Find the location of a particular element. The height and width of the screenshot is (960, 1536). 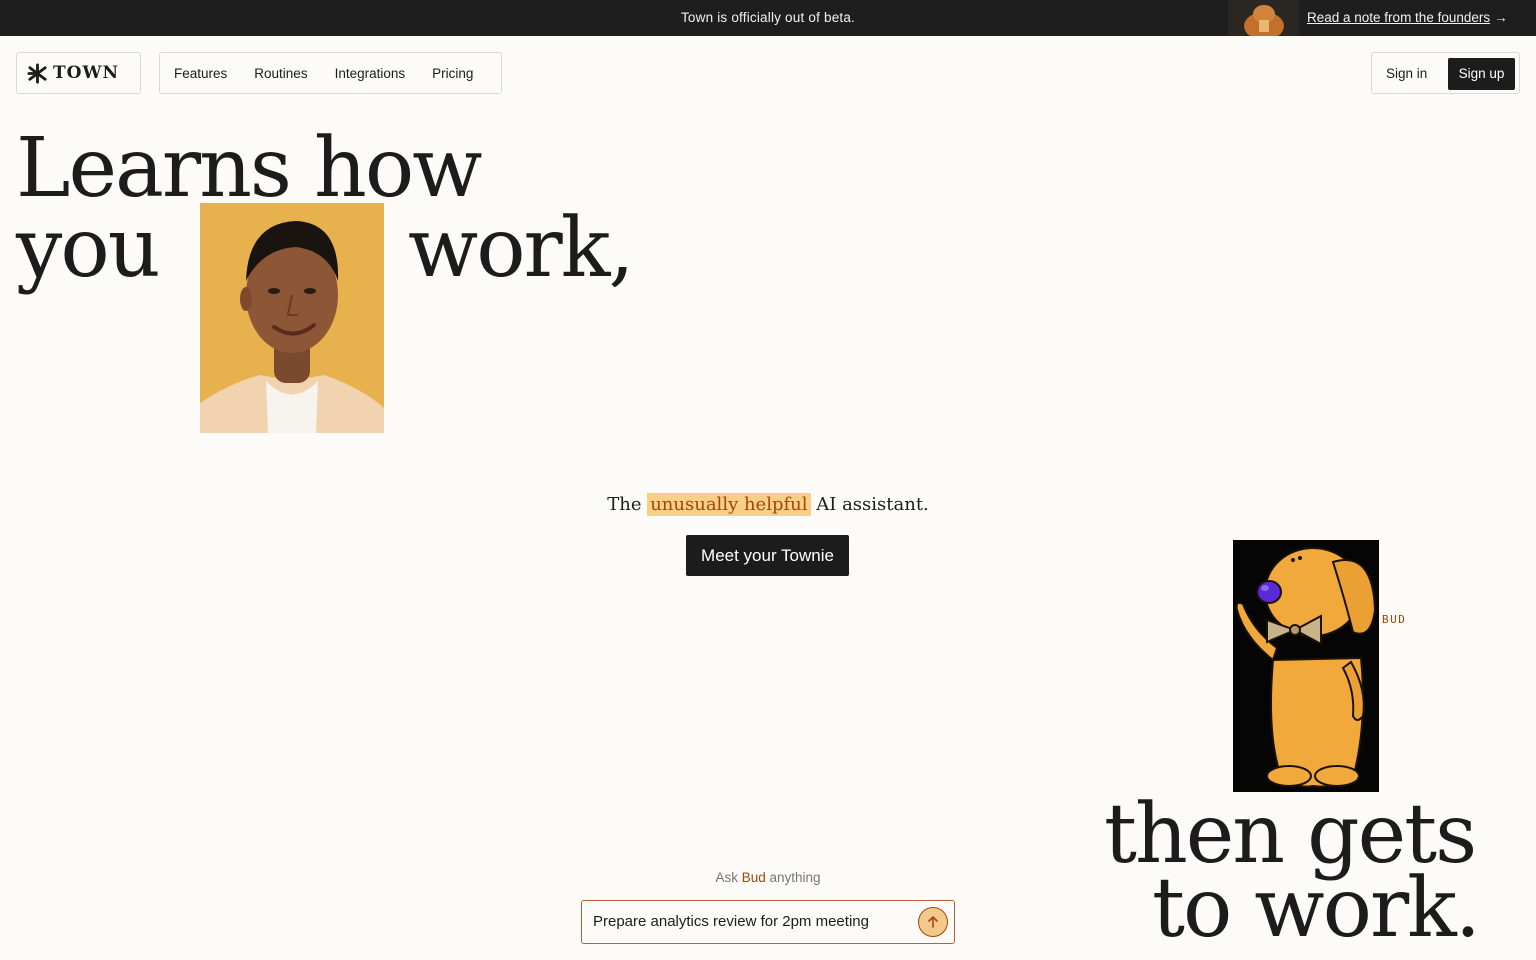

sign-in-button: Sign in is located at coordinates (1406, 74).